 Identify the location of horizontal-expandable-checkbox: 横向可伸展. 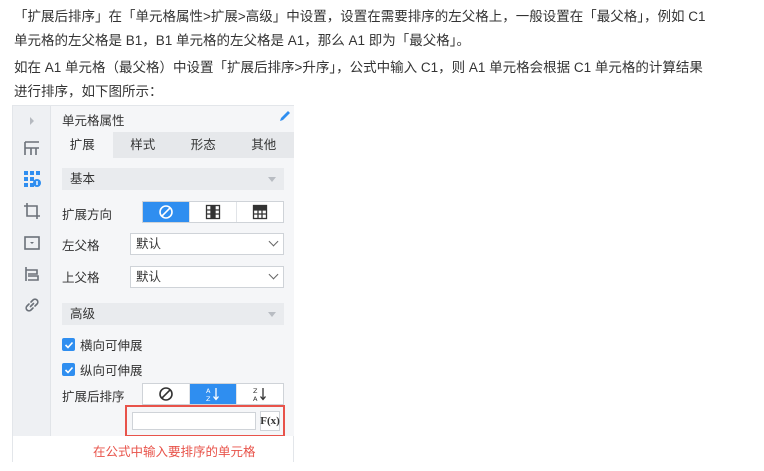
(102, 344).